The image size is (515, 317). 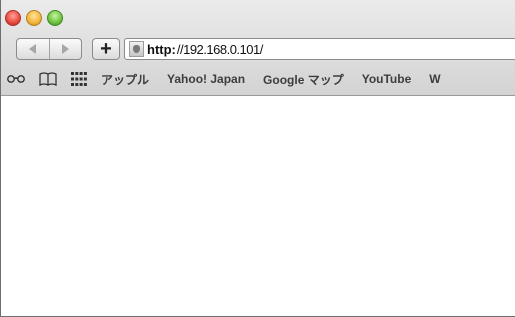 I want to click on apple-favicon-icon, so click(x=136, y=49).